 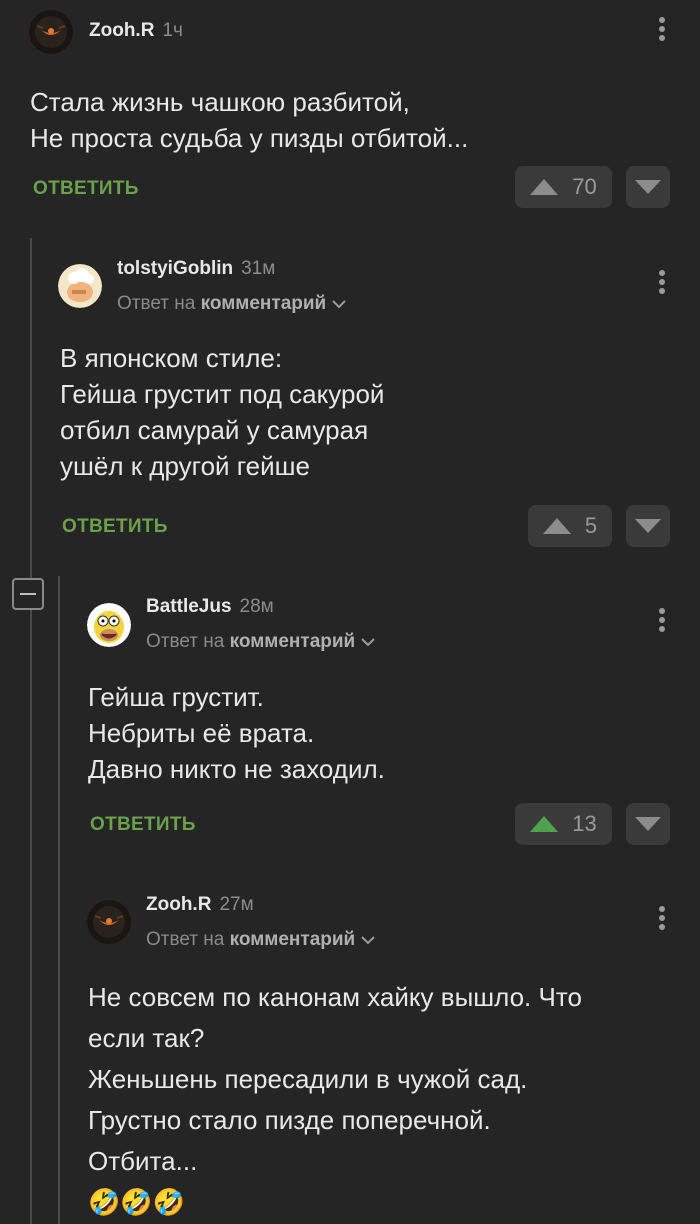 I want to click on comment-author: tolstyiGoblin 31м, so click(x=196, y=269).